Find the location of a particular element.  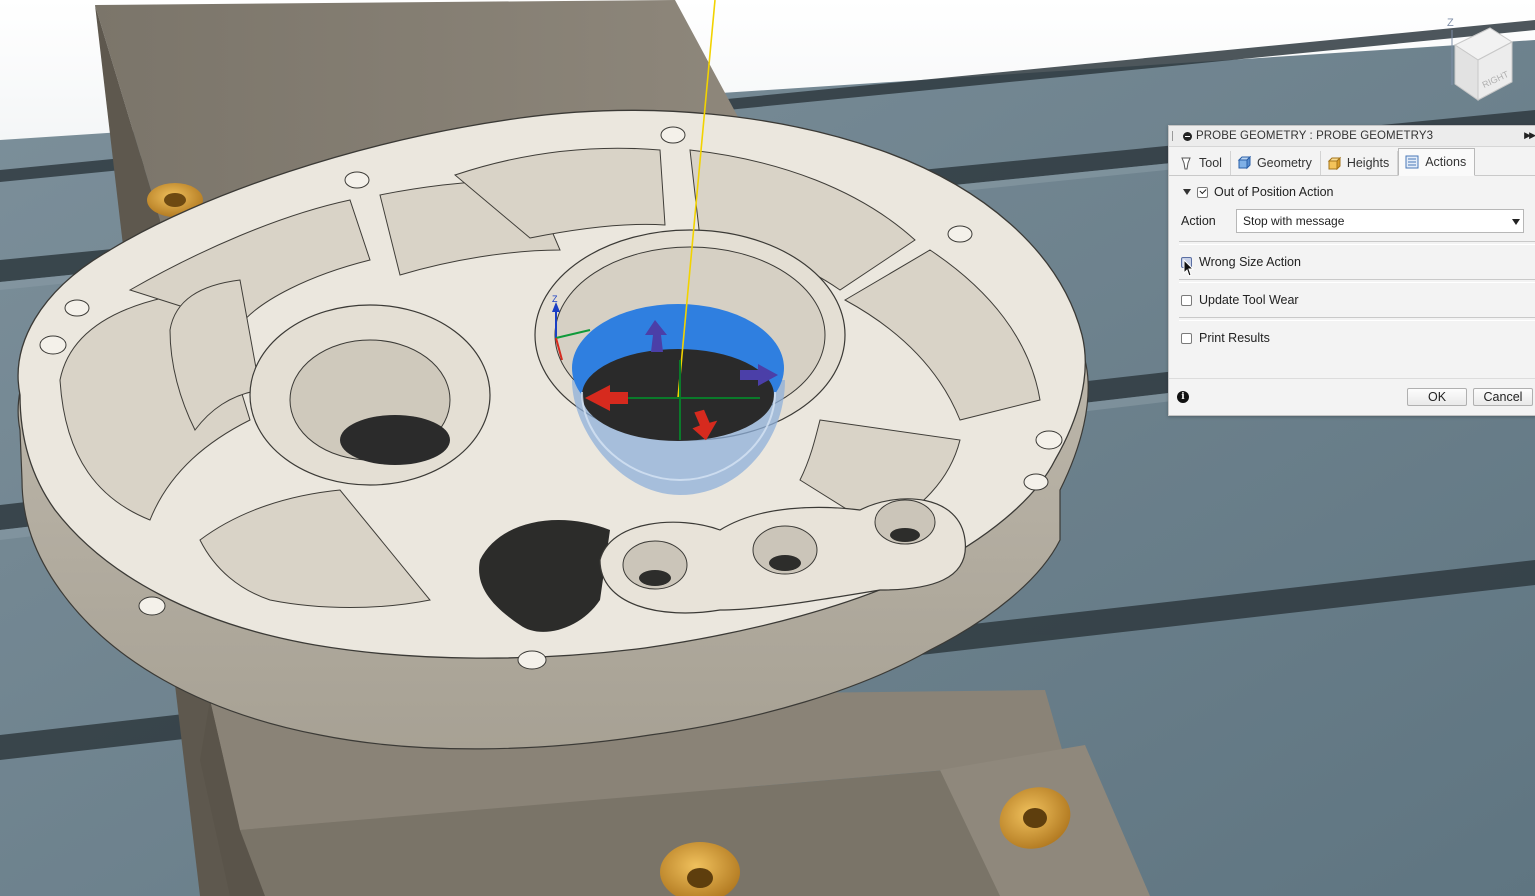

dialog-tabs: Tool Geometry Heights Actions is located at coordinates (1352, 161).